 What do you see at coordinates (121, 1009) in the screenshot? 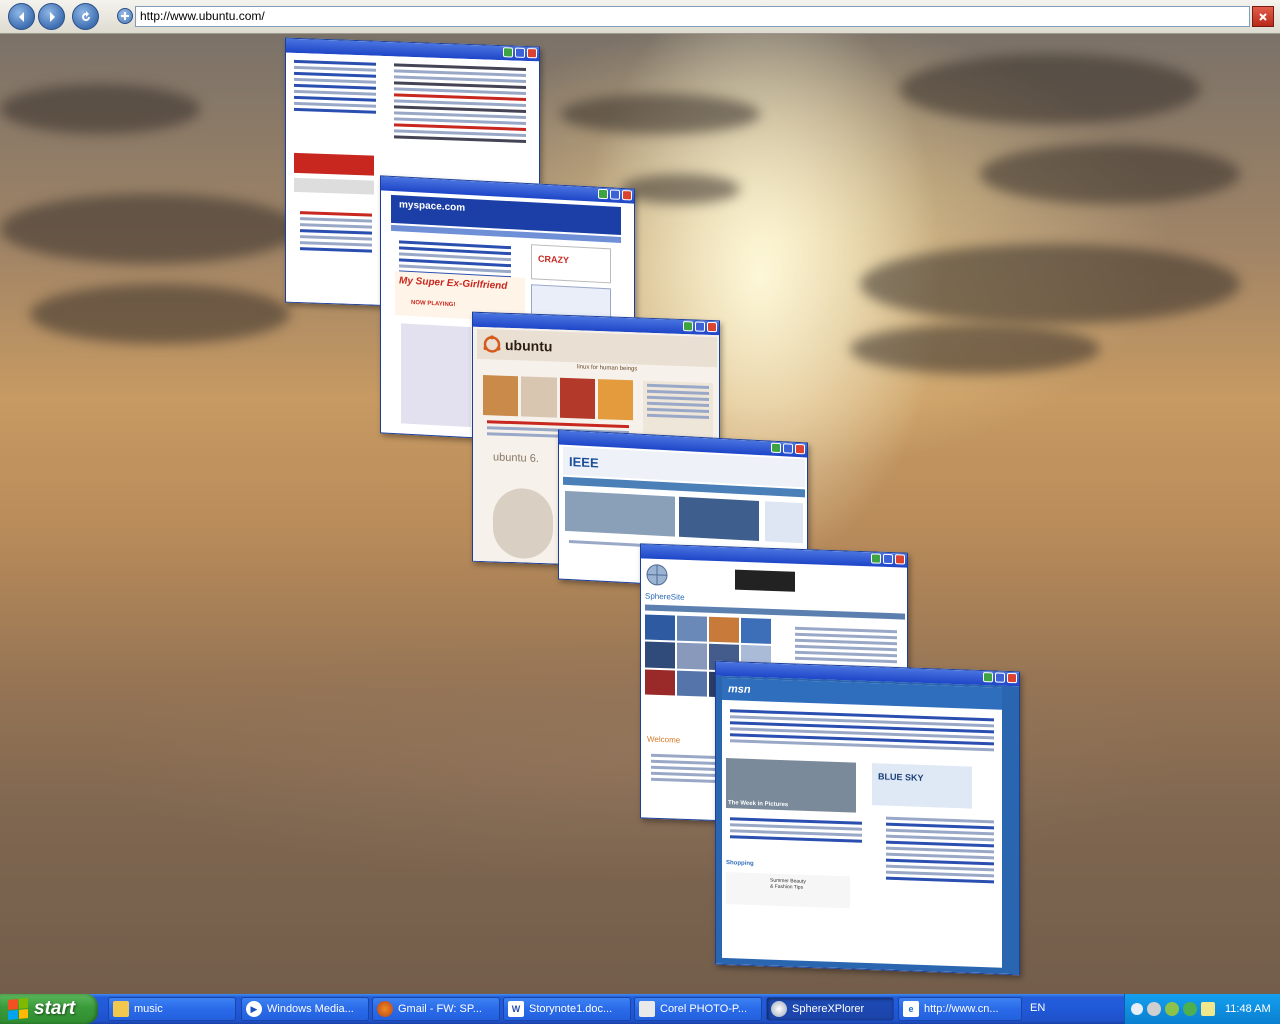
I see `folder-icon` at bounding box center [121, 1009].